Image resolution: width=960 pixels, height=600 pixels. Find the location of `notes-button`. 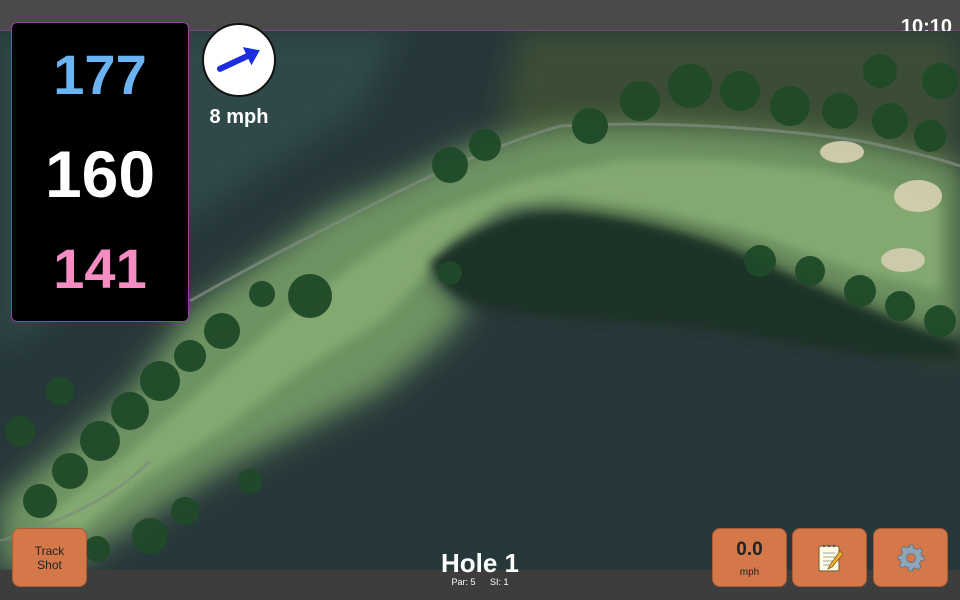

notes-button is located at coordinates (829, 557).